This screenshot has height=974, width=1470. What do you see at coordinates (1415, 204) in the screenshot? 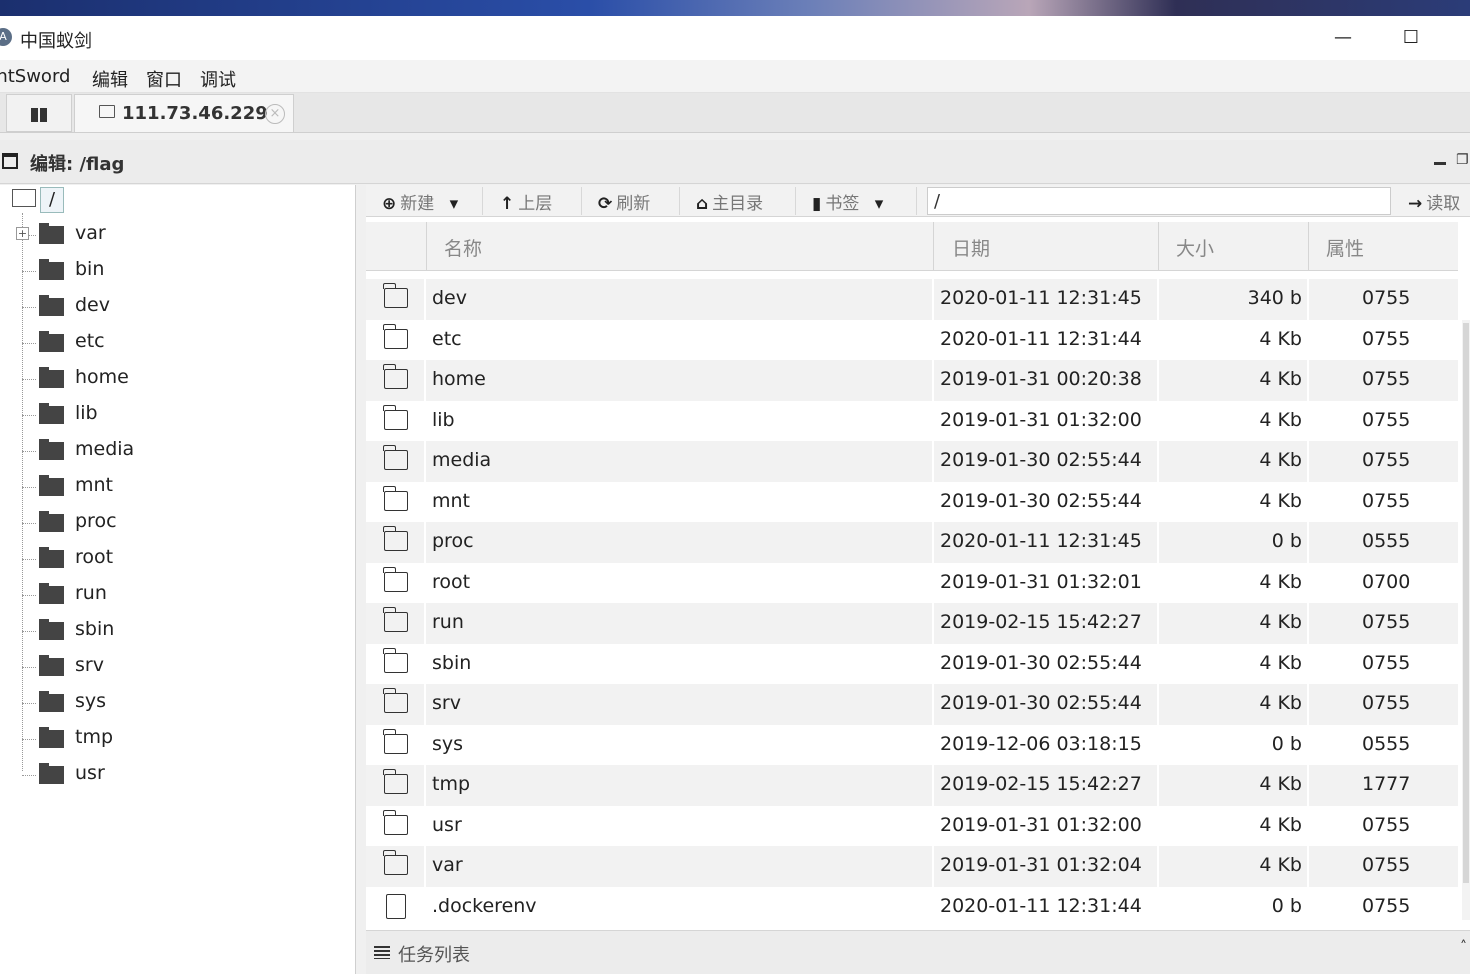
I see `arrow-right-icon: →` at bounding box center [1415, 204].